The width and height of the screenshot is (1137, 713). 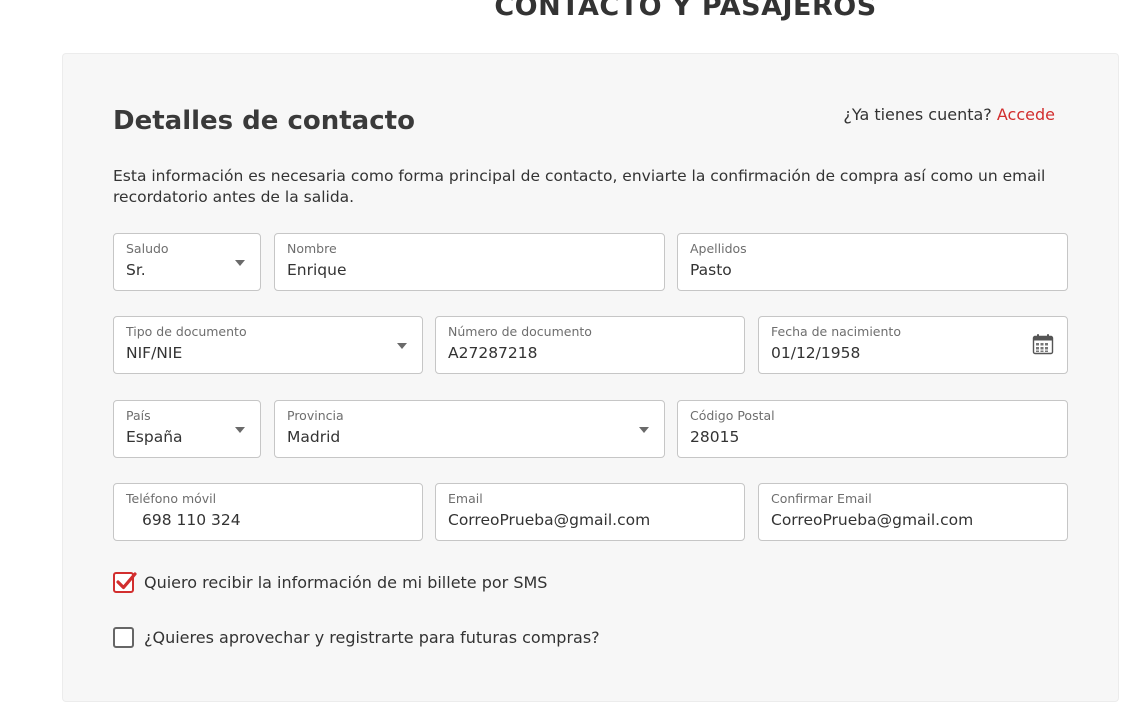 I want to click on page-heading: CONTACTO Y PASAJEROS, so click(x=568, y=11).